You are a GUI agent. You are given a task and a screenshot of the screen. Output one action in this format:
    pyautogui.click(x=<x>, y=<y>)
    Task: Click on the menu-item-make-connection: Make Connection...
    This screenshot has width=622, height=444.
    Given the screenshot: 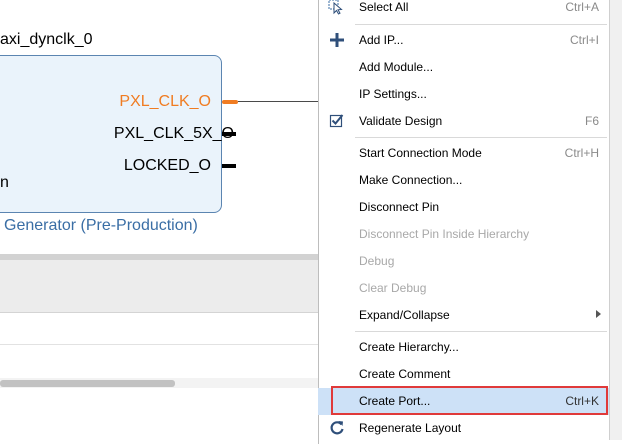 What is the action you would take?
    pyautogui.click(x=463, y=180)
    